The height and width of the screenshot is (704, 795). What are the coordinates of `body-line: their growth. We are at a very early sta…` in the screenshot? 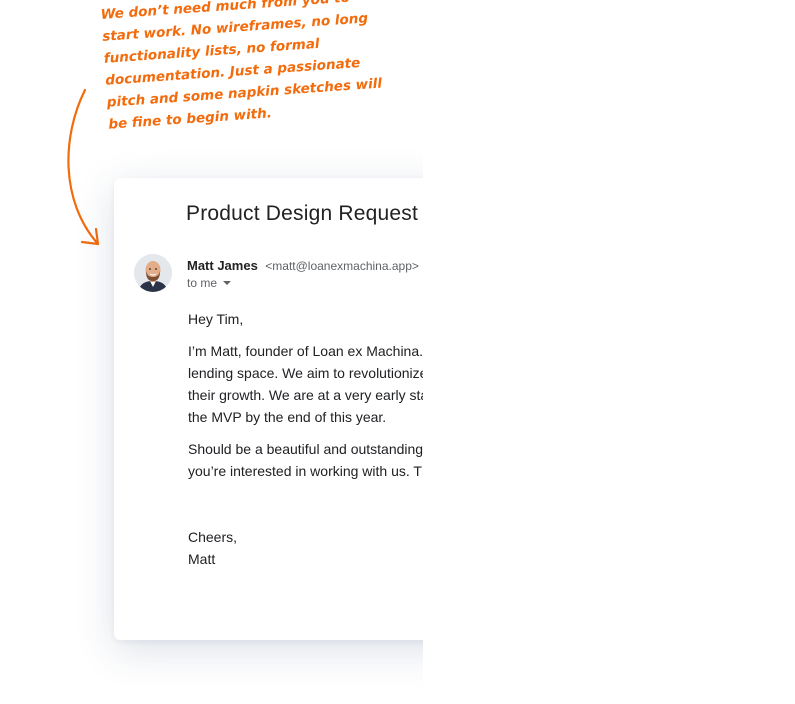 It's located at (305, 395).